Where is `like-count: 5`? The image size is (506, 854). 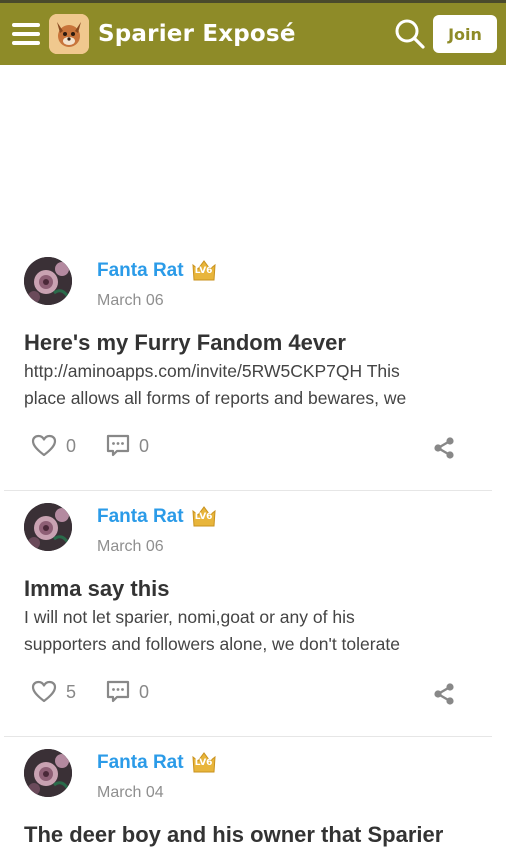
like-count: 5 is located at coordinates (71, 691).